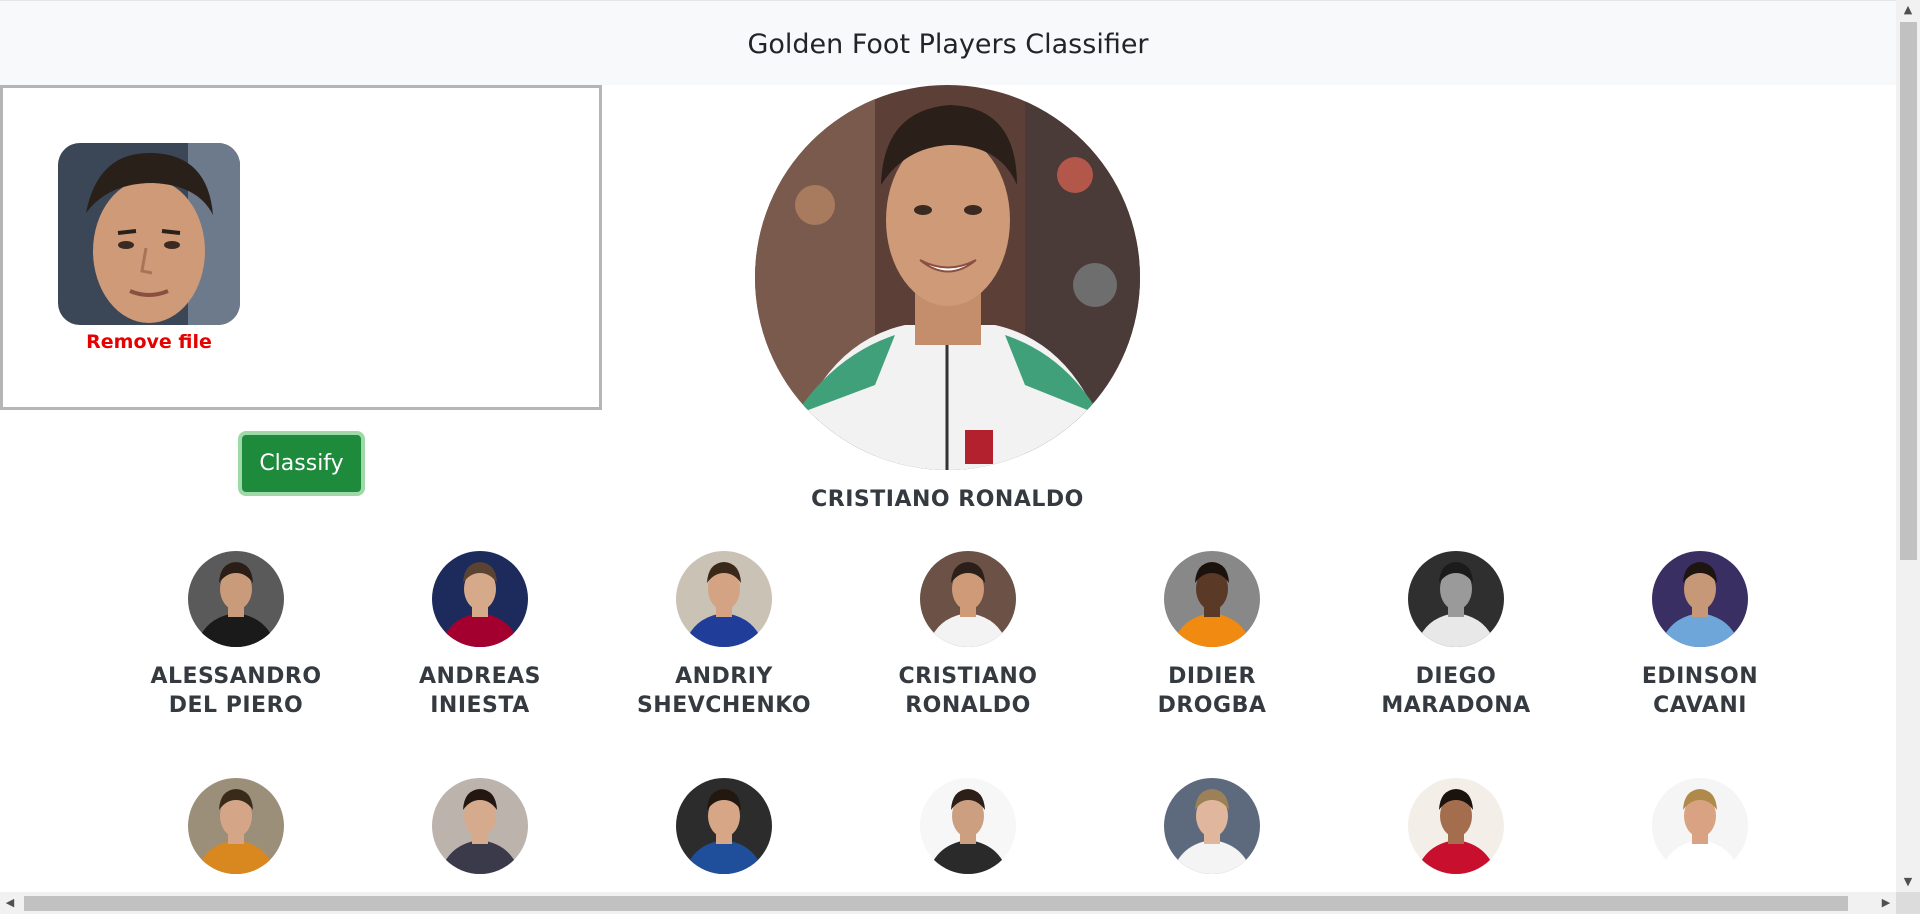  I want to click on scroll-up-icon: ▲, so click(1908, 10).